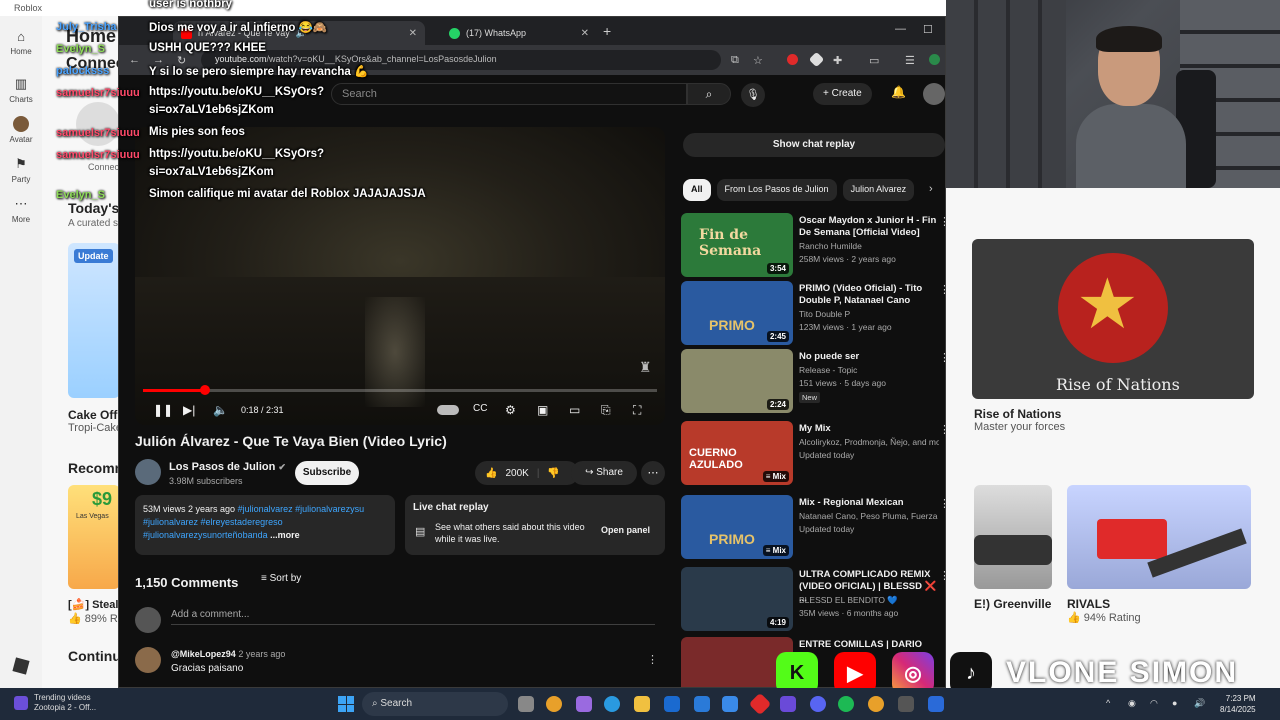 The width and height of the screenshot is (1280, 720). Describe the element at coordinates (542, 410) in the screenshot. I see `miniplayer-icon: ▣` at that location.